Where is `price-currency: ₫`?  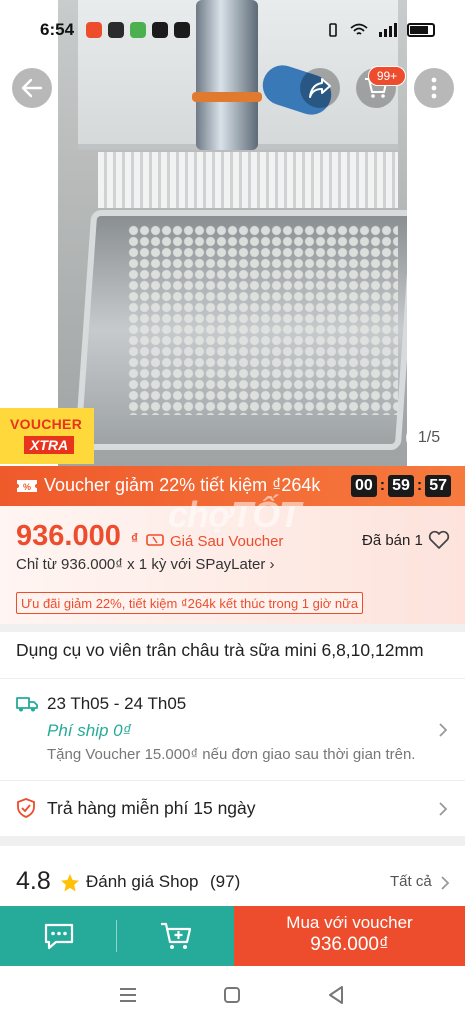 price-currency: ₫ is located at coordinates (135, 538).